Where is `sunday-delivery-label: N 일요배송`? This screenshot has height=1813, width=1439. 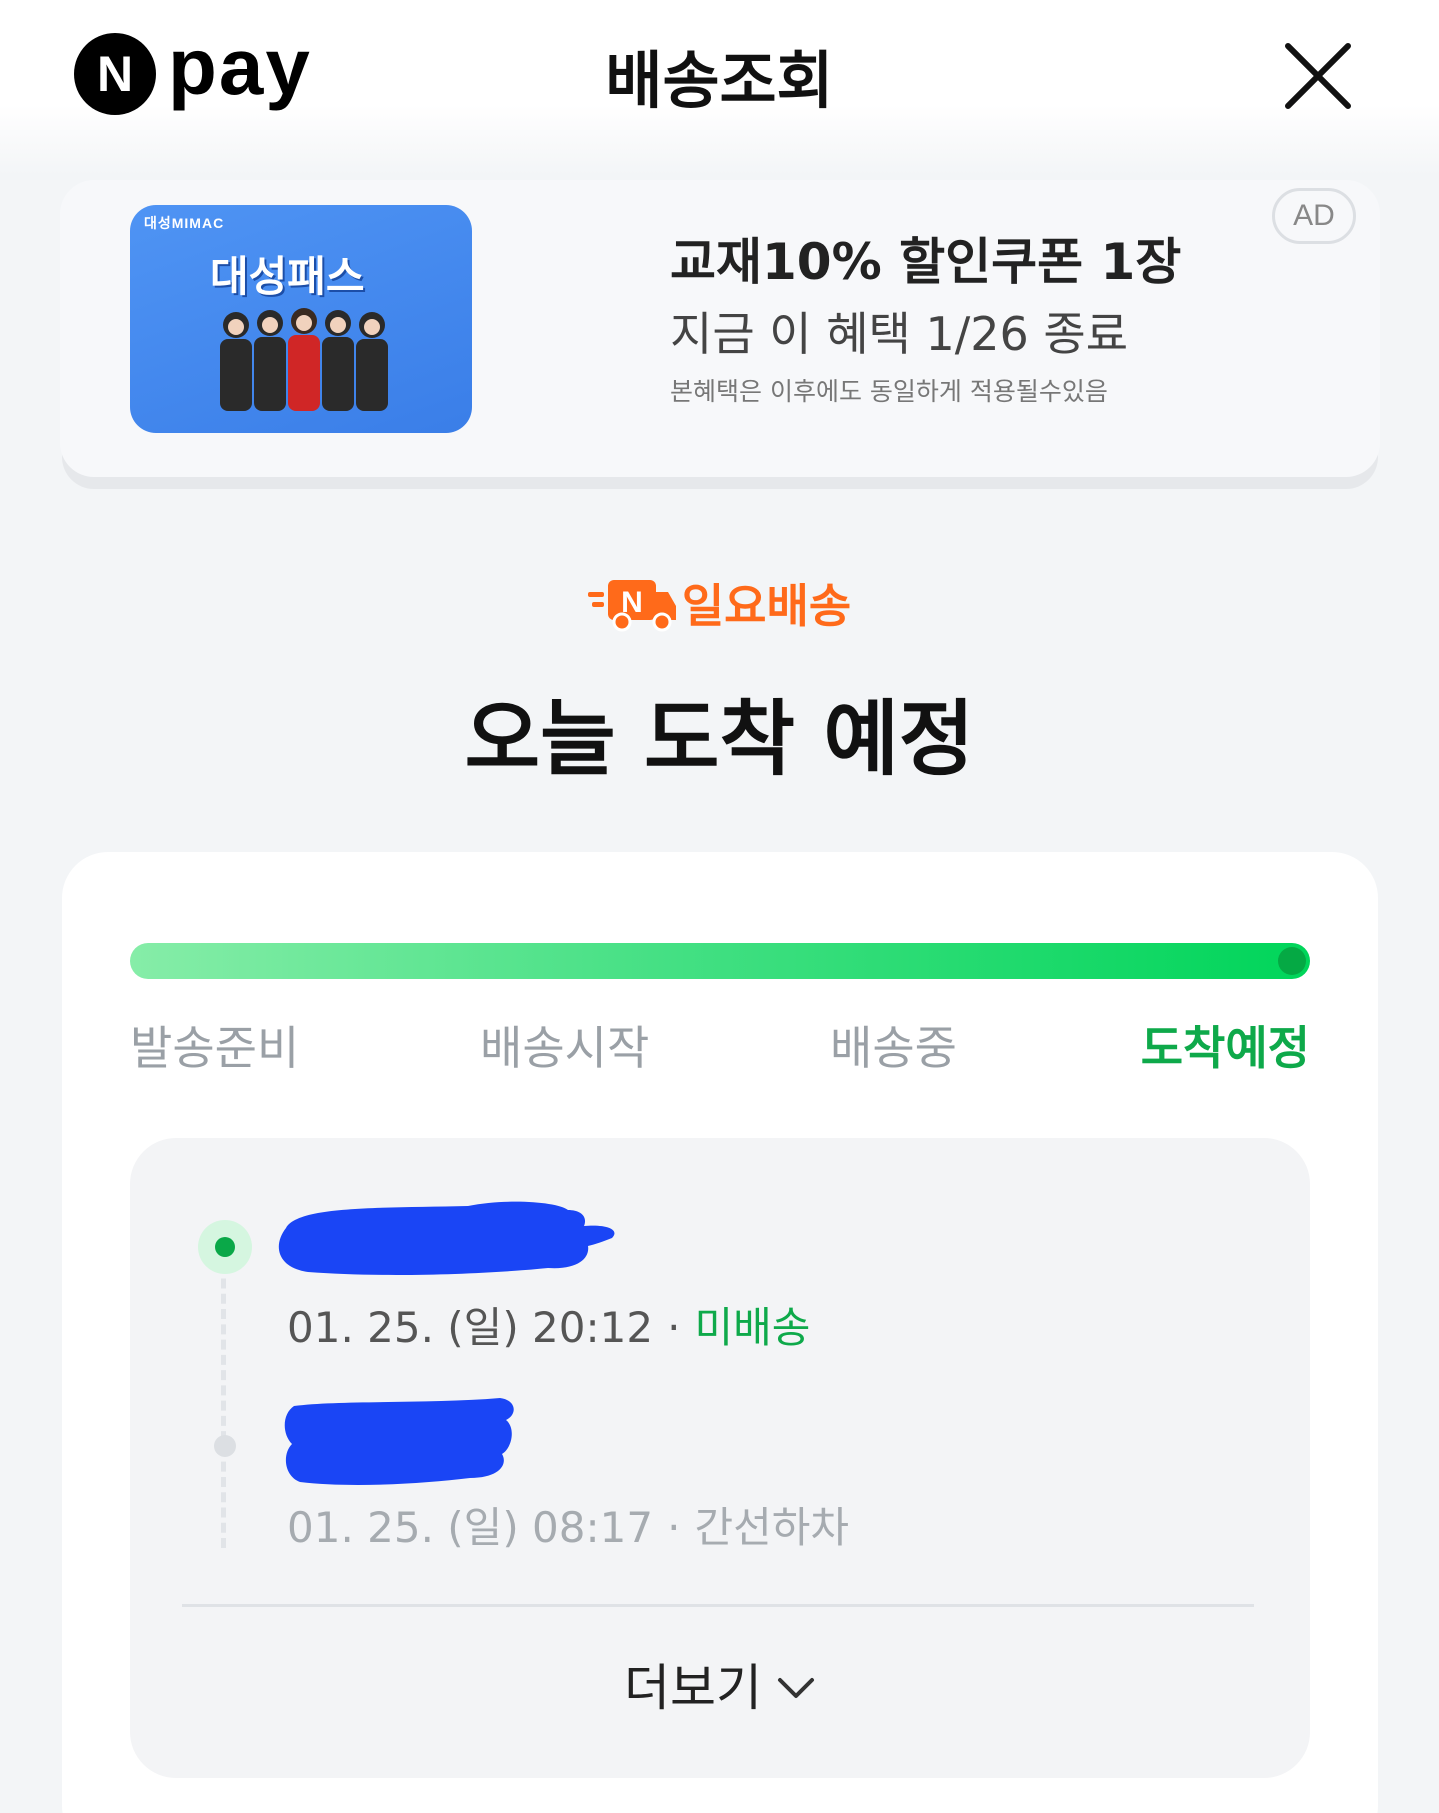 sunday-delivery-label: N 일요배송 is located at coordinates (719, 603).